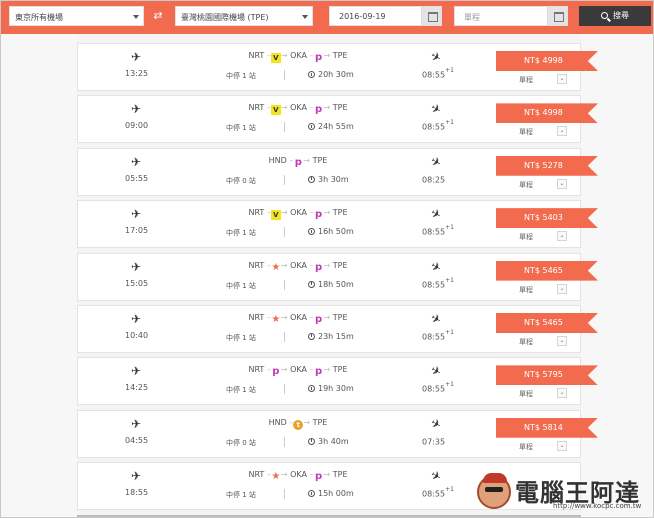 The width and height of the screenshot is (654, 518). Describe the element at coordinates (137, 126) in the screenshot. I see `departure-time: 09:00` at that location.